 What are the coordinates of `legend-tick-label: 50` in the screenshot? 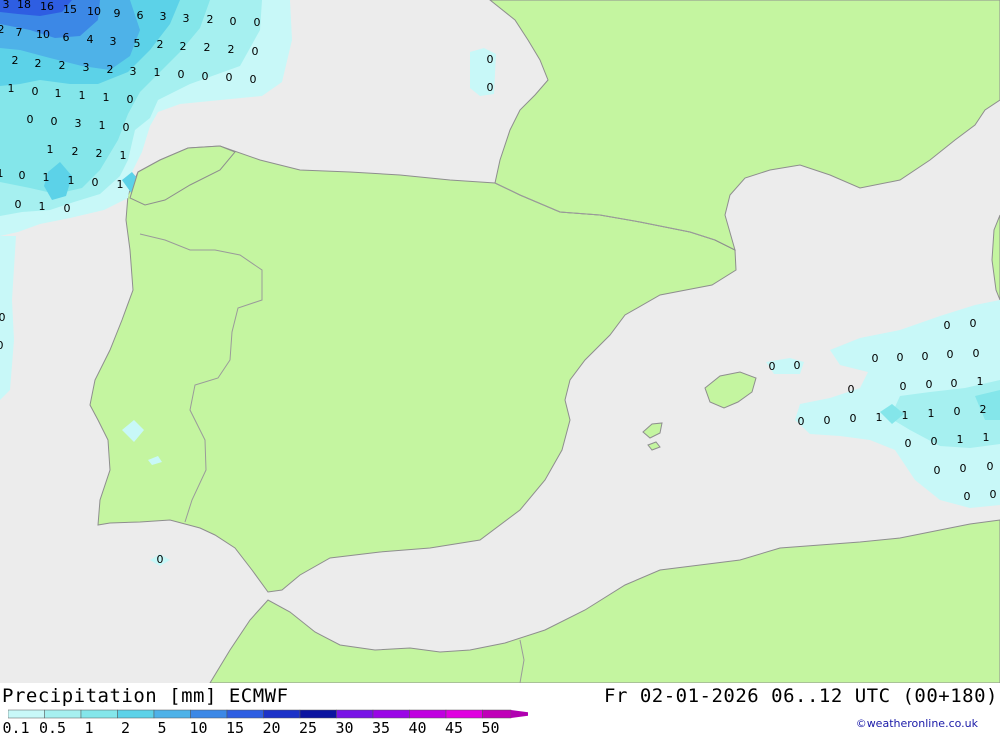 It's located at (490, 728).